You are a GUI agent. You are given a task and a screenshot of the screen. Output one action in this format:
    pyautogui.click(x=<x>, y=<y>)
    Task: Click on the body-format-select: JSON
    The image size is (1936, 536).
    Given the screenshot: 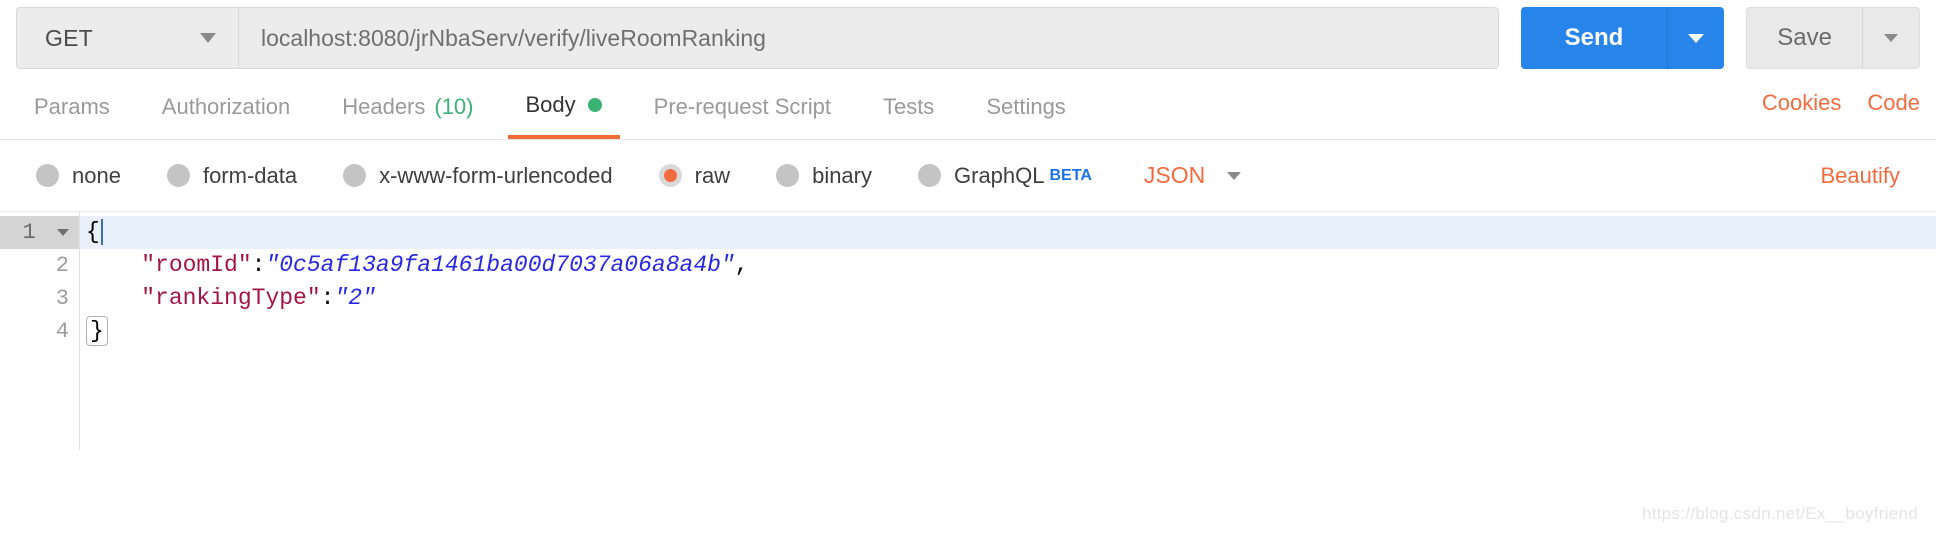 What is the action you would take?
    pyautogui.click(x=1192, y=175)
    